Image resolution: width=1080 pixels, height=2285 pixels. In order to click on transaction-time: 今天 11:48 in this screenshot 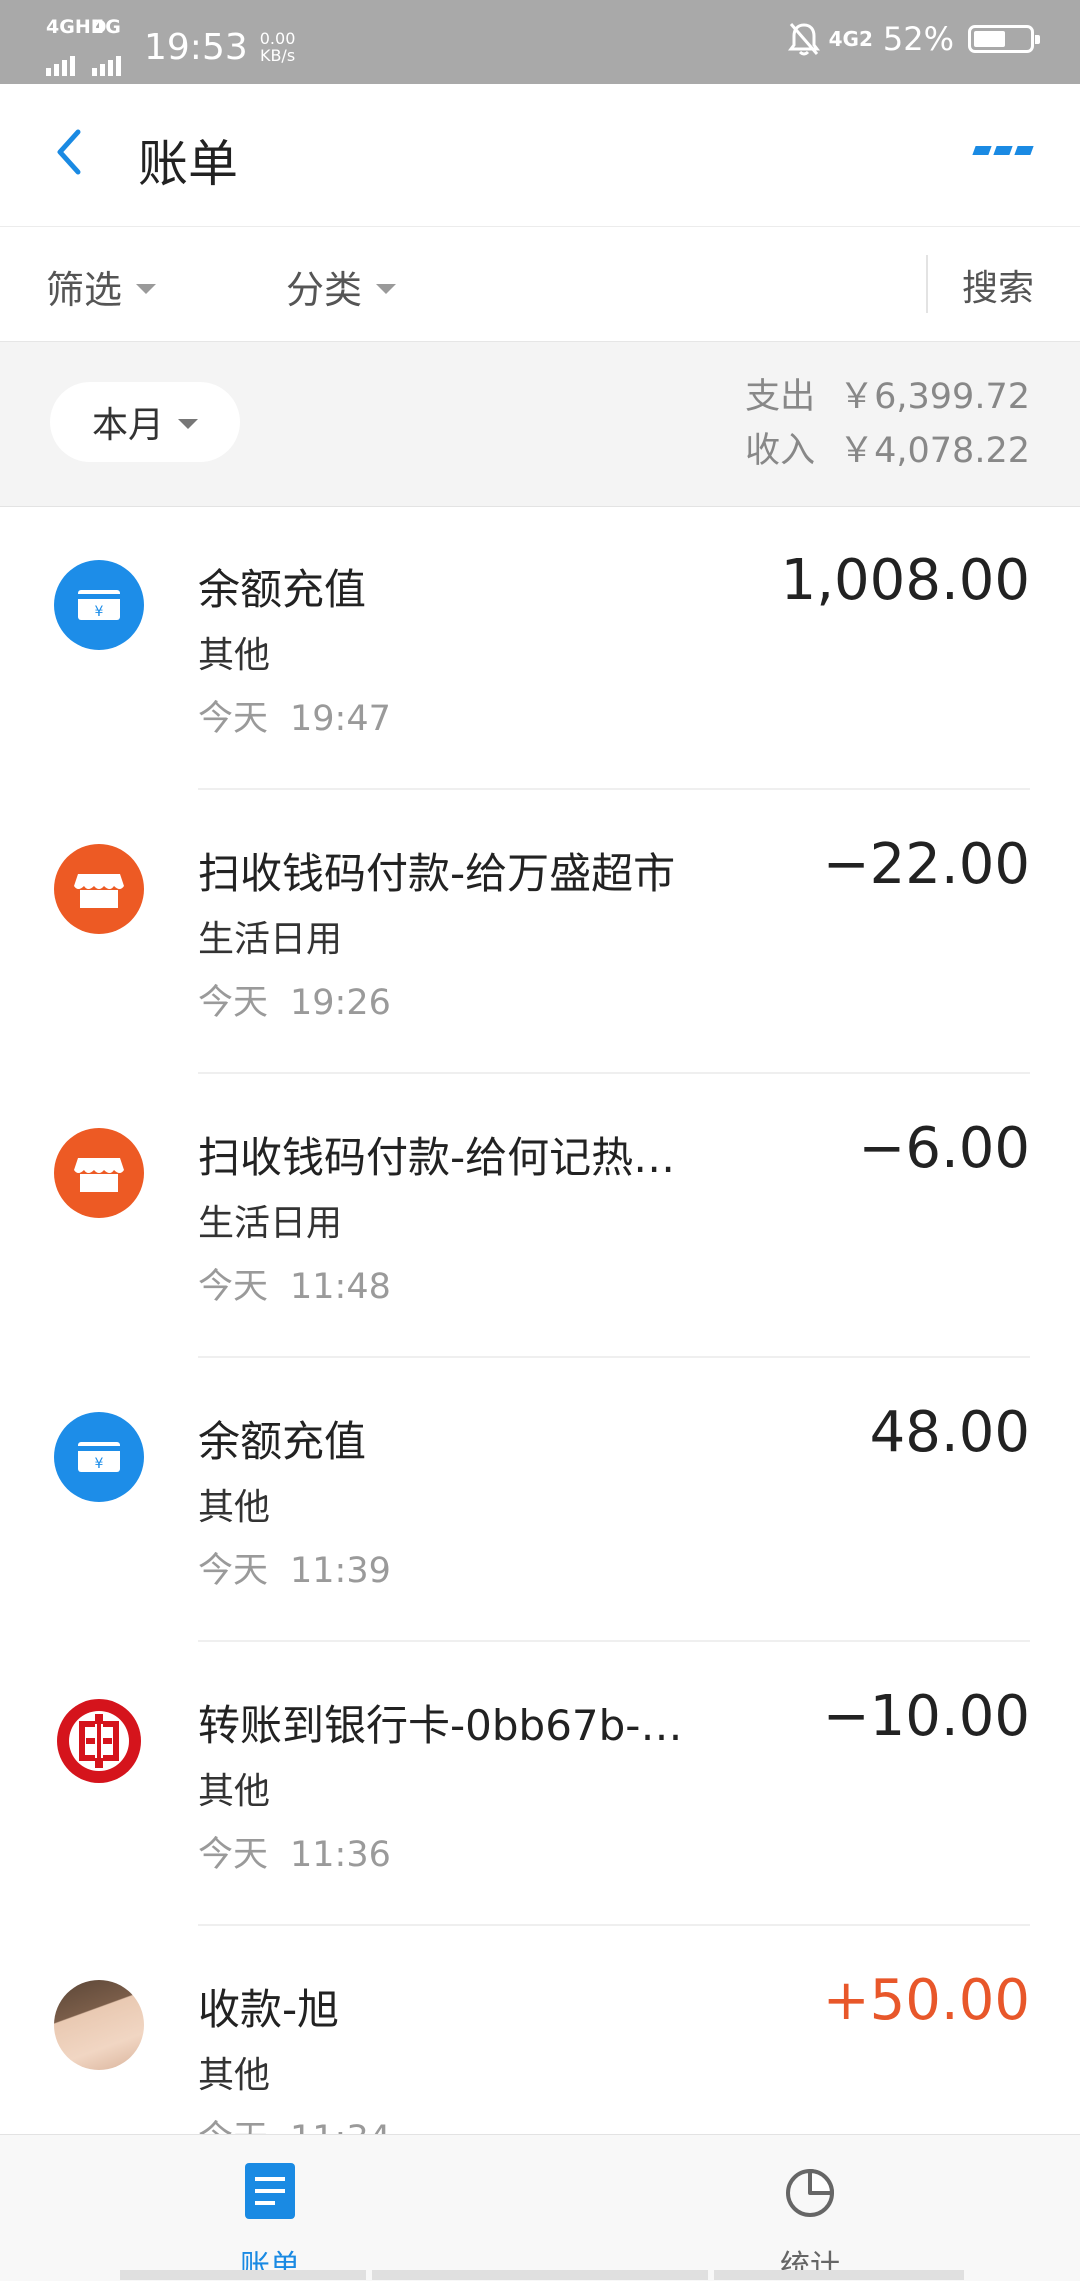, I will do `click(294, 1287)`.